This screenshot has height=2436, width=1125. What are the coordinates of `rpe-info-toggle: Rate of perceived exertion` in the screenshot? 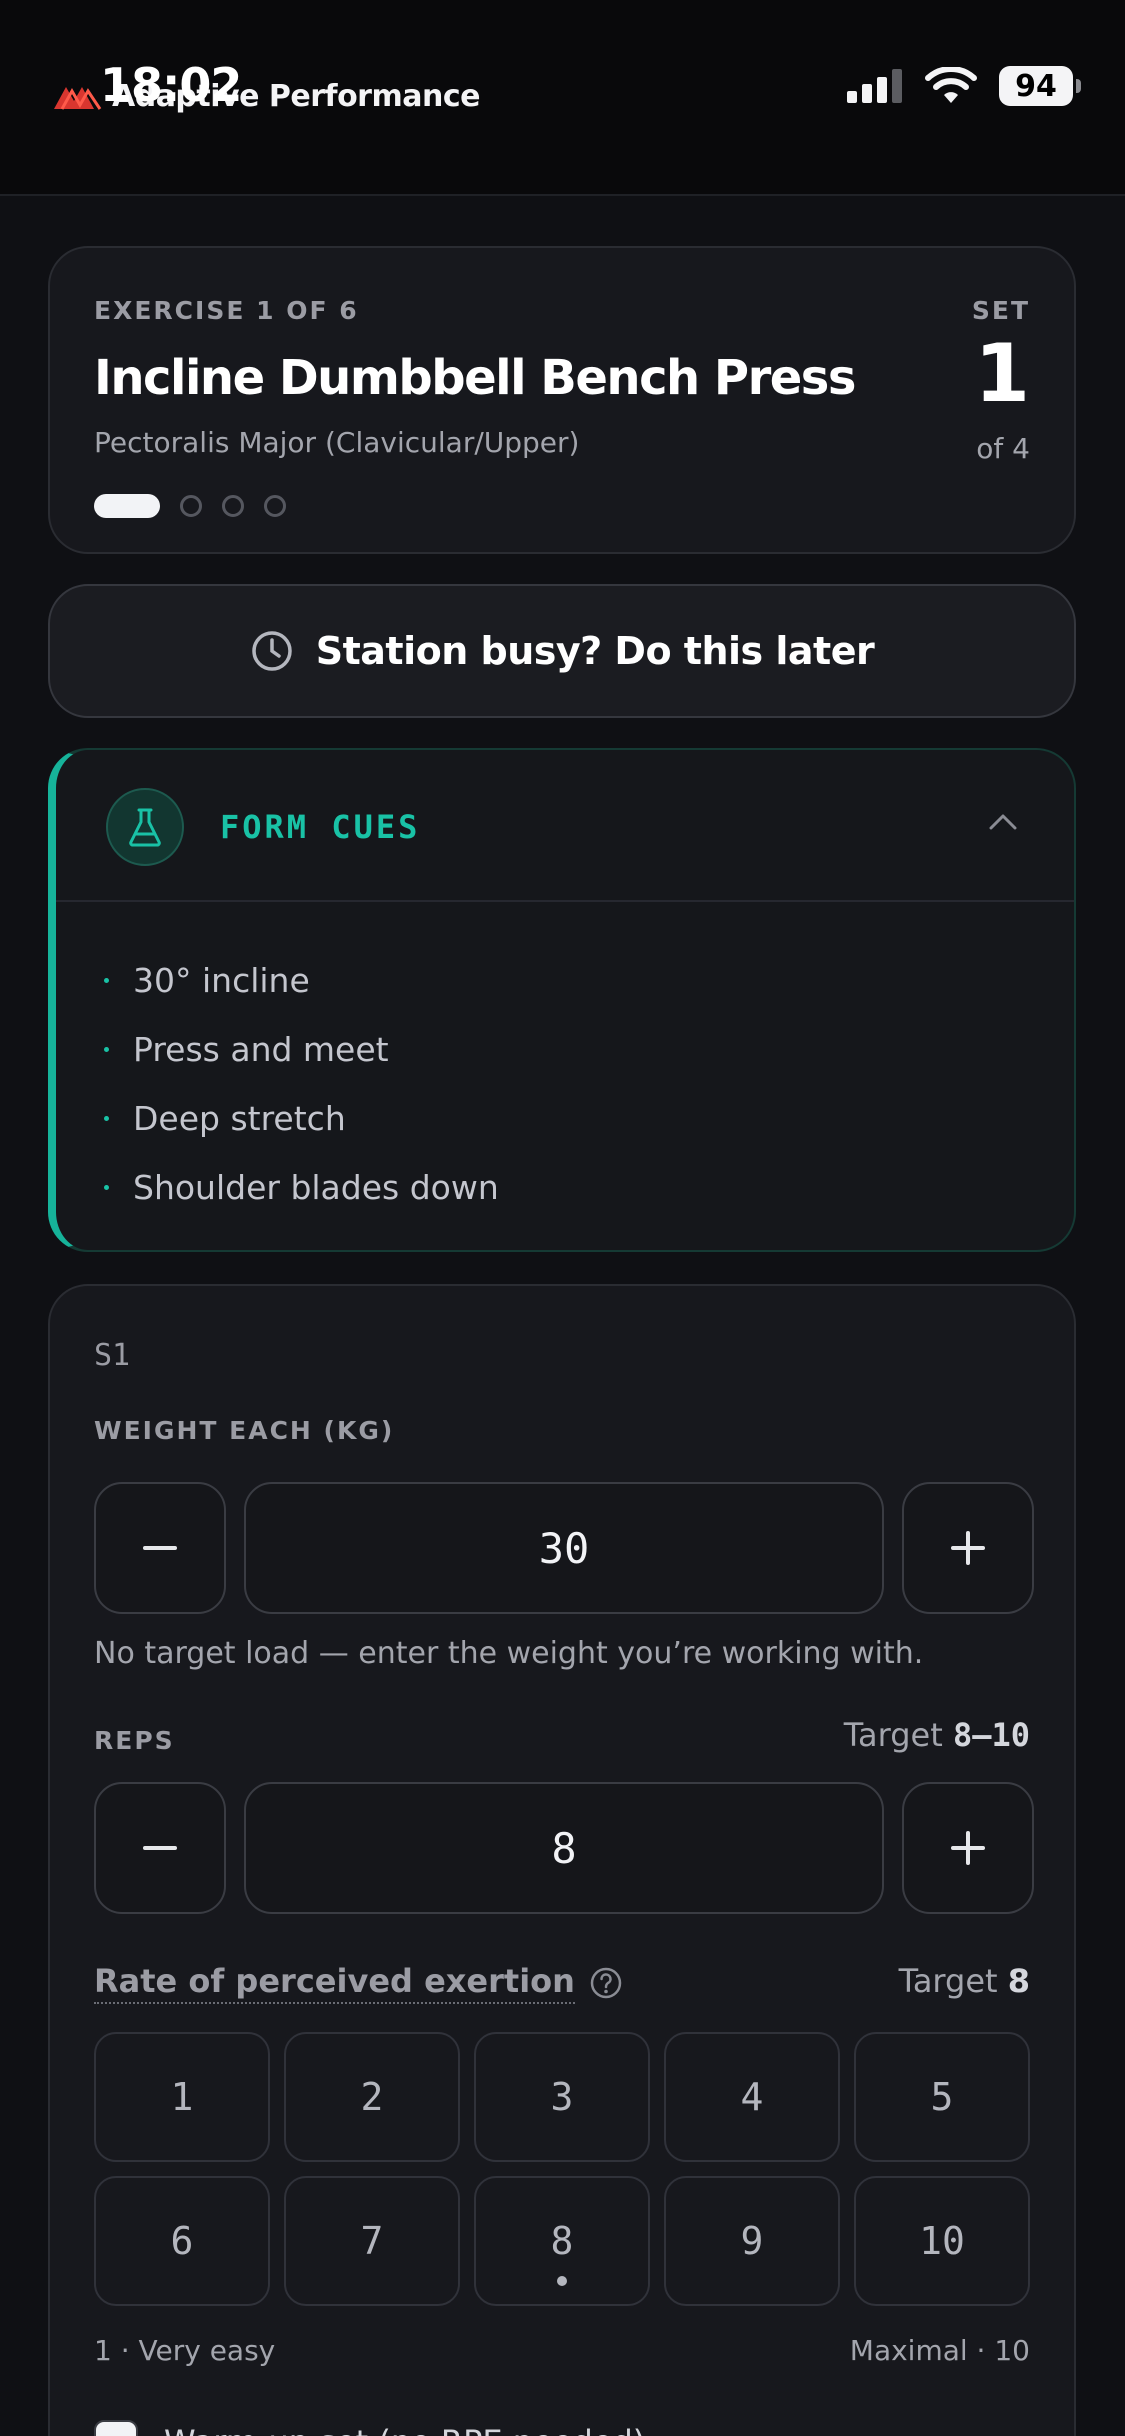 It's located at (358, 1983).